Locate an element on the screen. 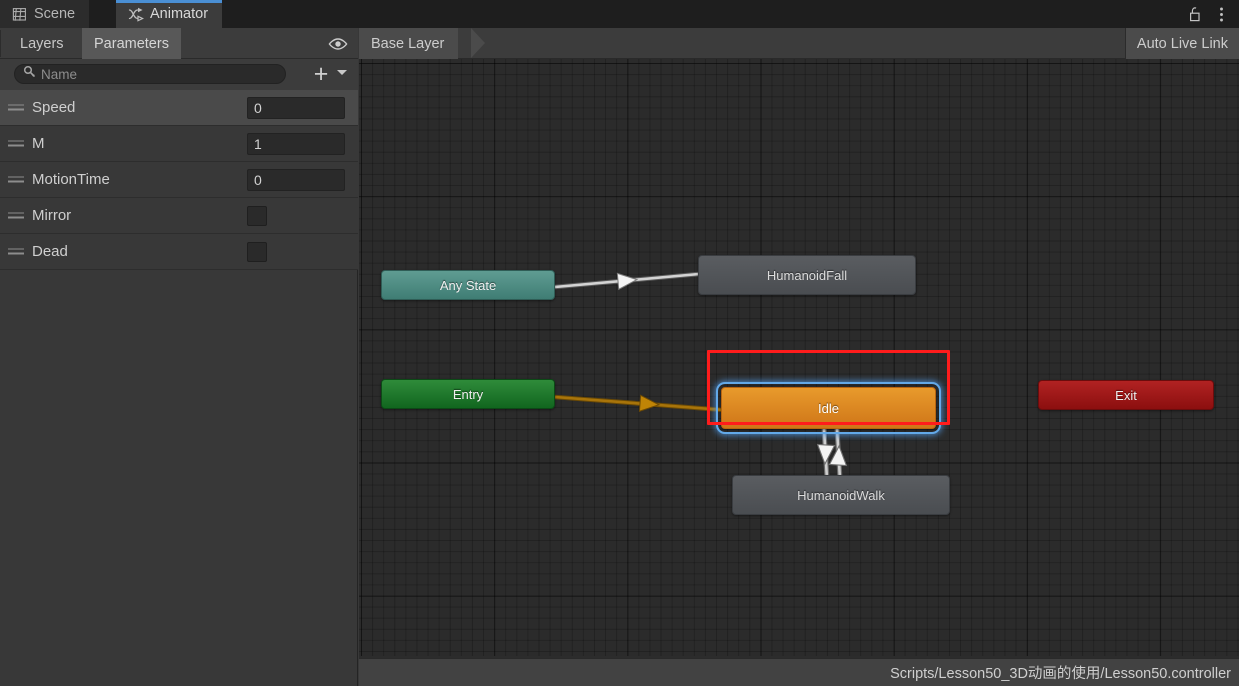  chevron-down-icon is located at coordinates (342, 72).